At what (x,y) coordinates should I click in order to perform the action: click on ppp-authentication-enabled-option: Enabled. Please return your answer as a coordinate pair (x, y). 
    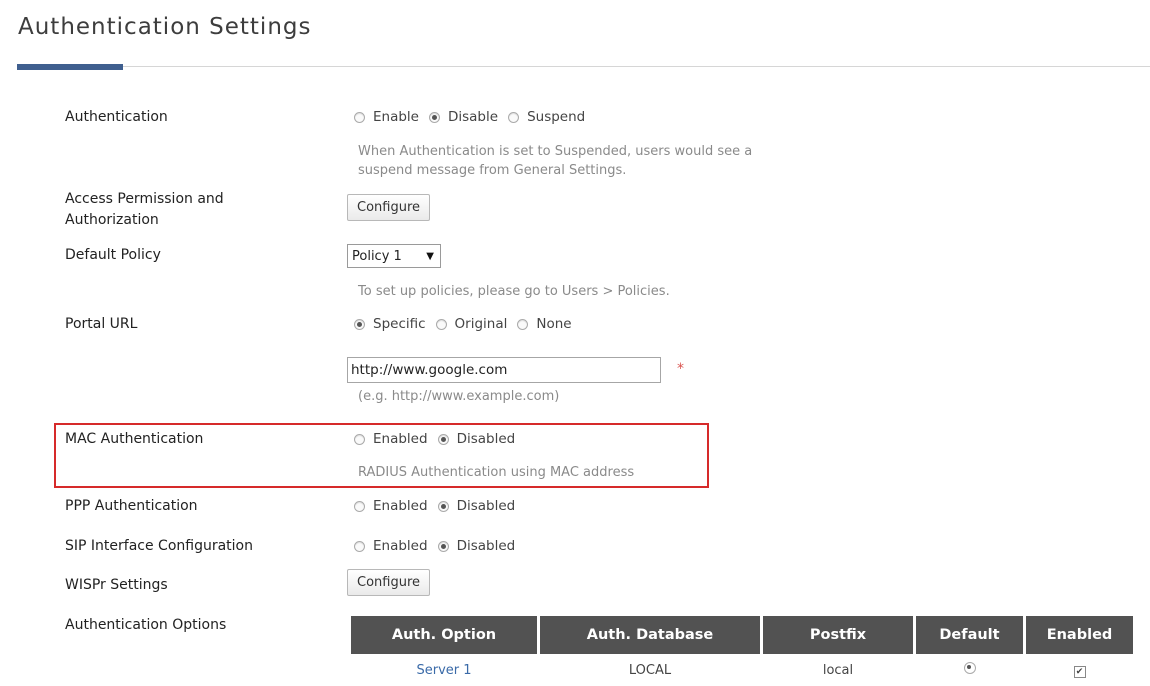
    Looking at the image, I should click on (391, 506).